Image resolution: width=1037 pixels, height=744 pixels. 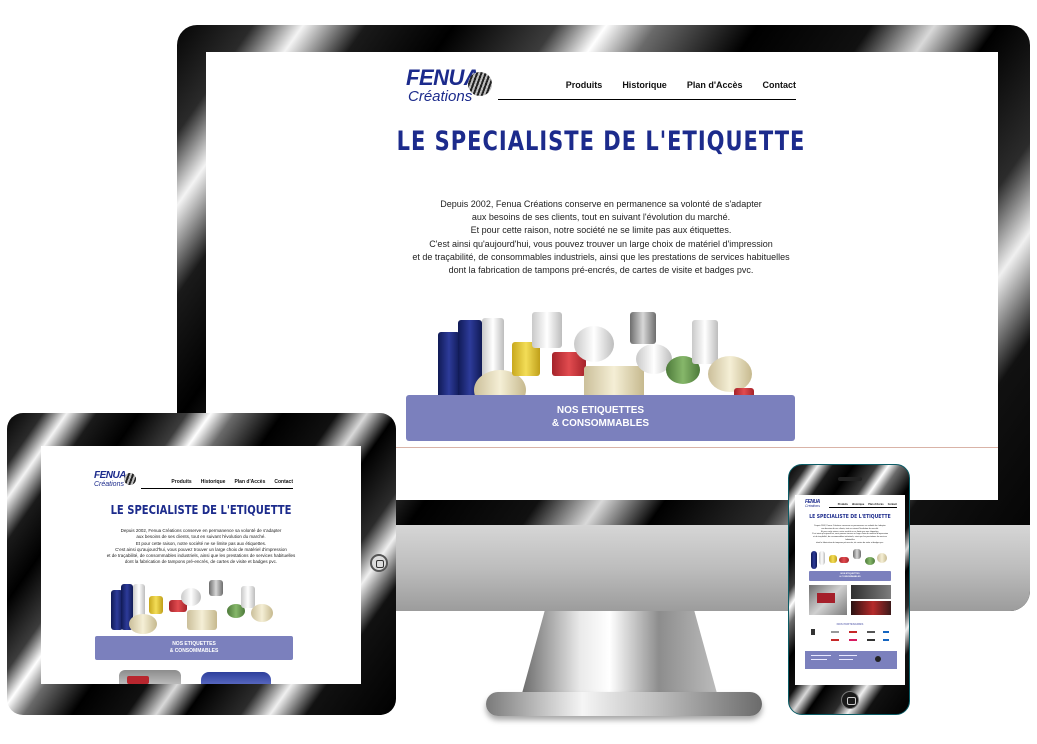 What do you see at coordinates (850, 479) in the screenshot?
I see `phone-speaker` at bounding box center [850, 479].